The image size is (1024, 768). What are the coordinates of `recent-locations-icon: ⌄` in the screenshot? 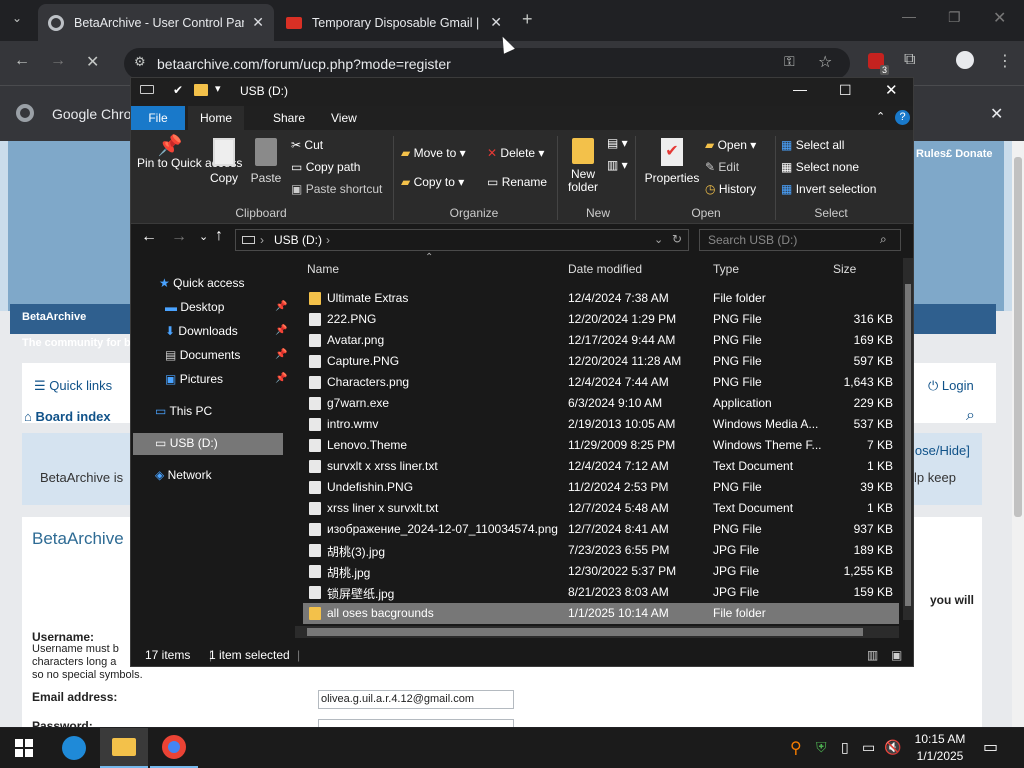 It's located at (203, 236).